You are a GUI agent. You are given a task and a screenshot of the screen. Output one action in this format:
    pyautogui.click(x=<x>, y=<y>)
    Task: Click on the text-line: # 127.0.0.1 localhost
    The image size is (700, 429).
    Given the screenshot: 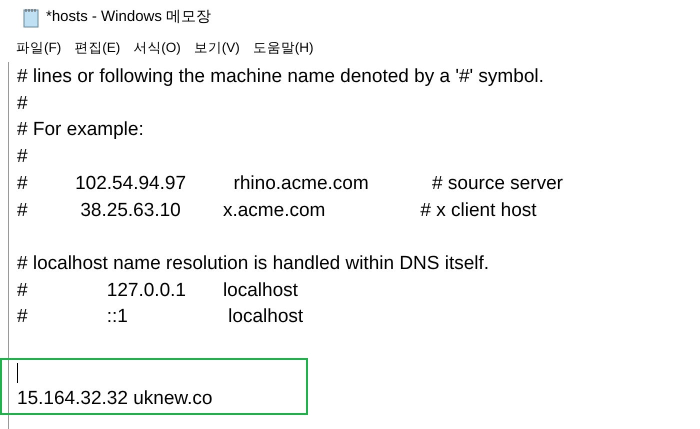 What is the action you would take?
    pyautogui.click(x=157, y=290)
    